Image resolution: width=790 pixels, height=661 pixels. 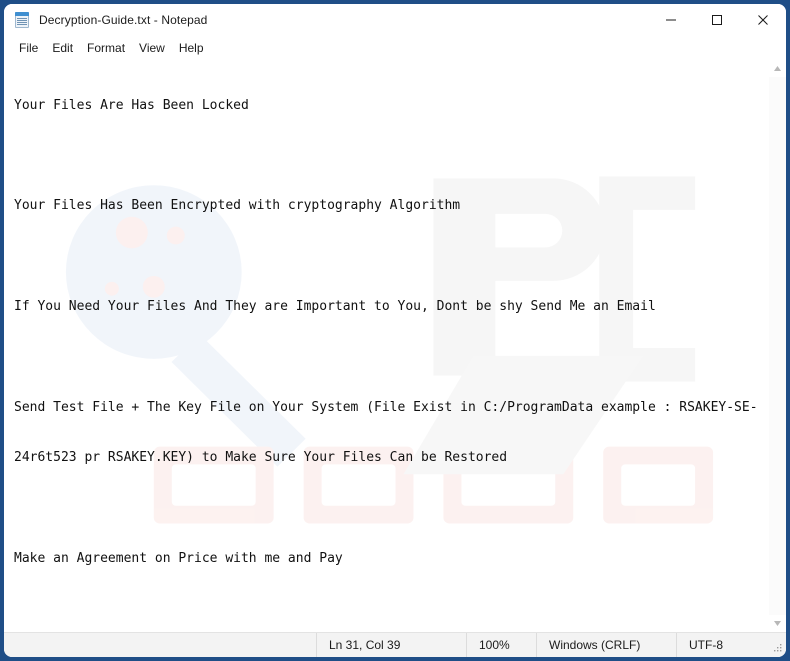 I want to click on close-icon, so click(x=763, y=20).